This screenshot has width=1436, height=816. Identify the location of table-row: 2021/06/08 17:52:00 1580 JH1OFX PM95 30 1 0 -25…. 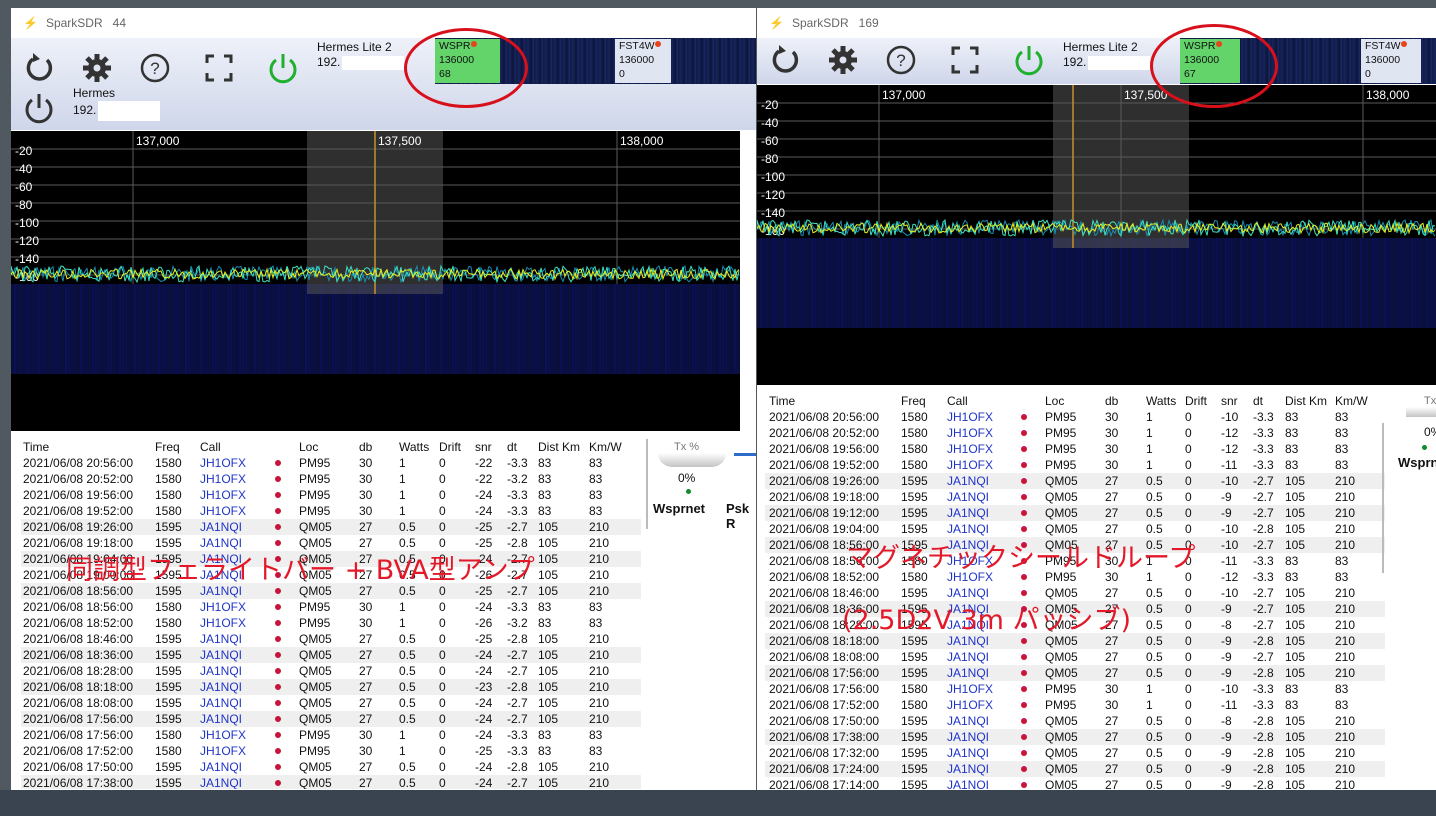
(331, 751).